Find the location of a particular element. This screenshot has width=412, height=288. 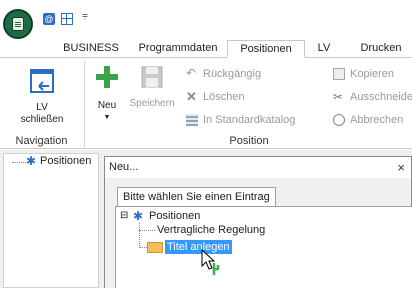

group-label-navigation: Navigation is located at coordinates (41, 141).